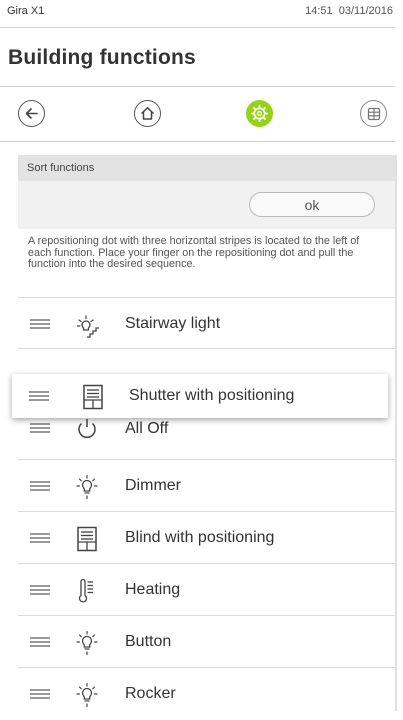  I want to click on function-label: Button, so click(148, 641).